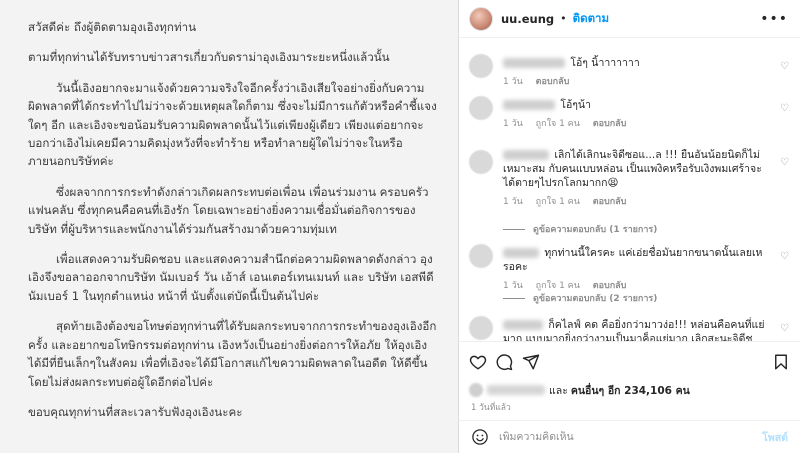 The image size is (800, 453). Describe the element at coordinates (481, 18) in the screenshot. I see `avatar` at that location.